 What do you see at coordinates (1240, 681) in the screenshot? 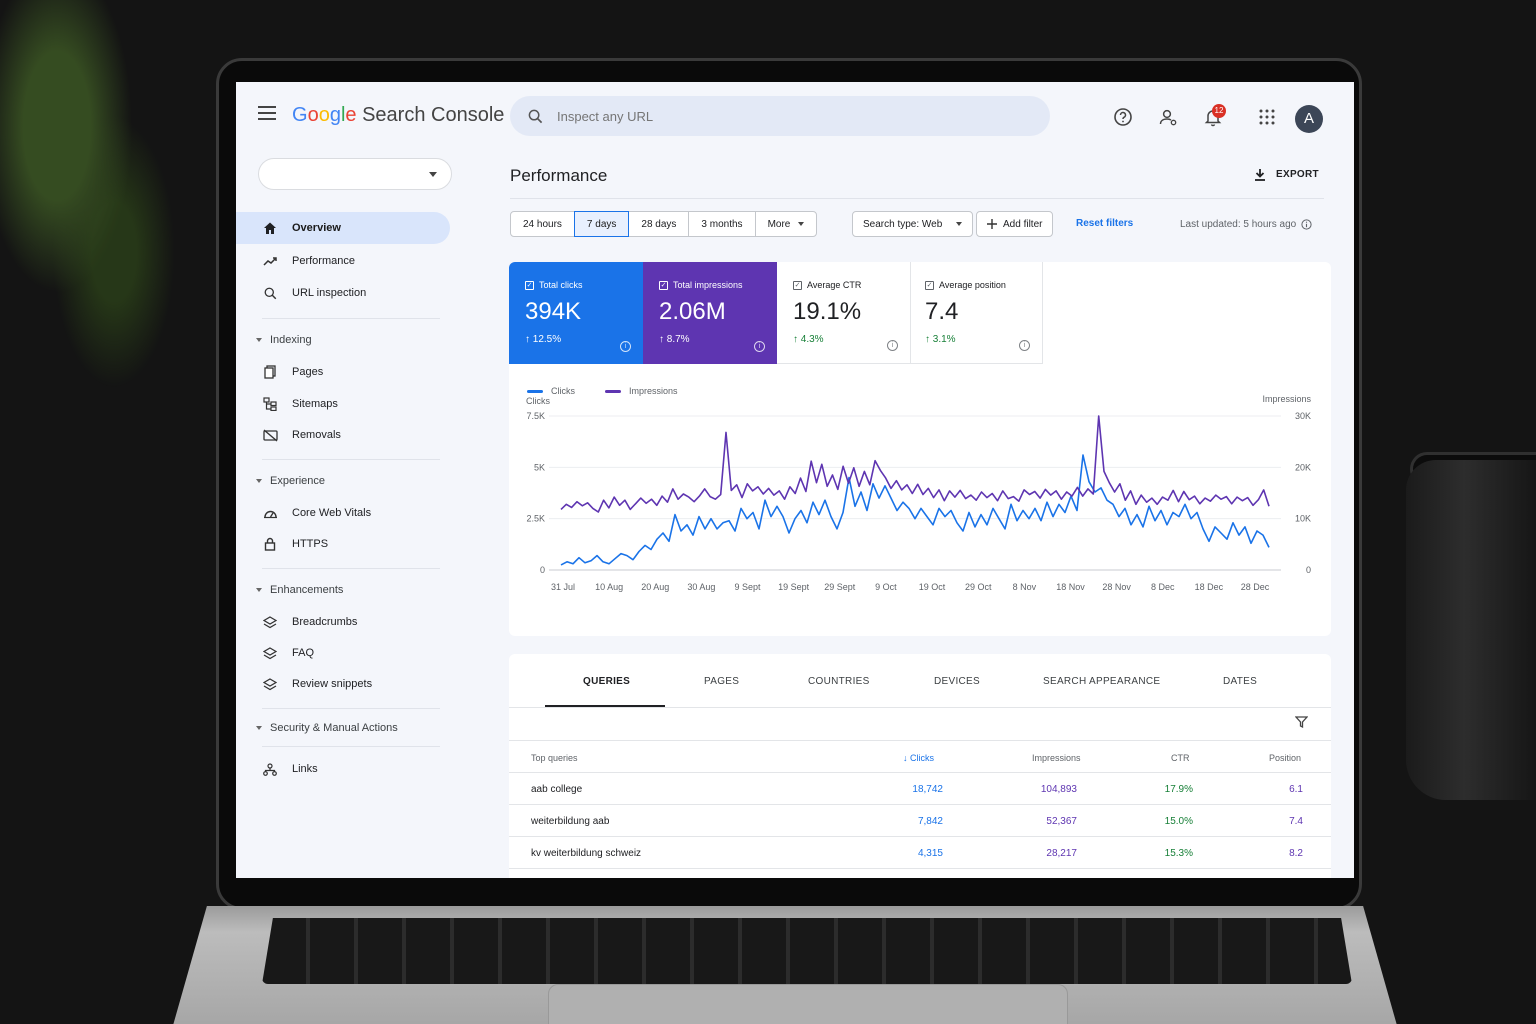
I see `tab-dates: DATES` at bounding box center [1240, 681].